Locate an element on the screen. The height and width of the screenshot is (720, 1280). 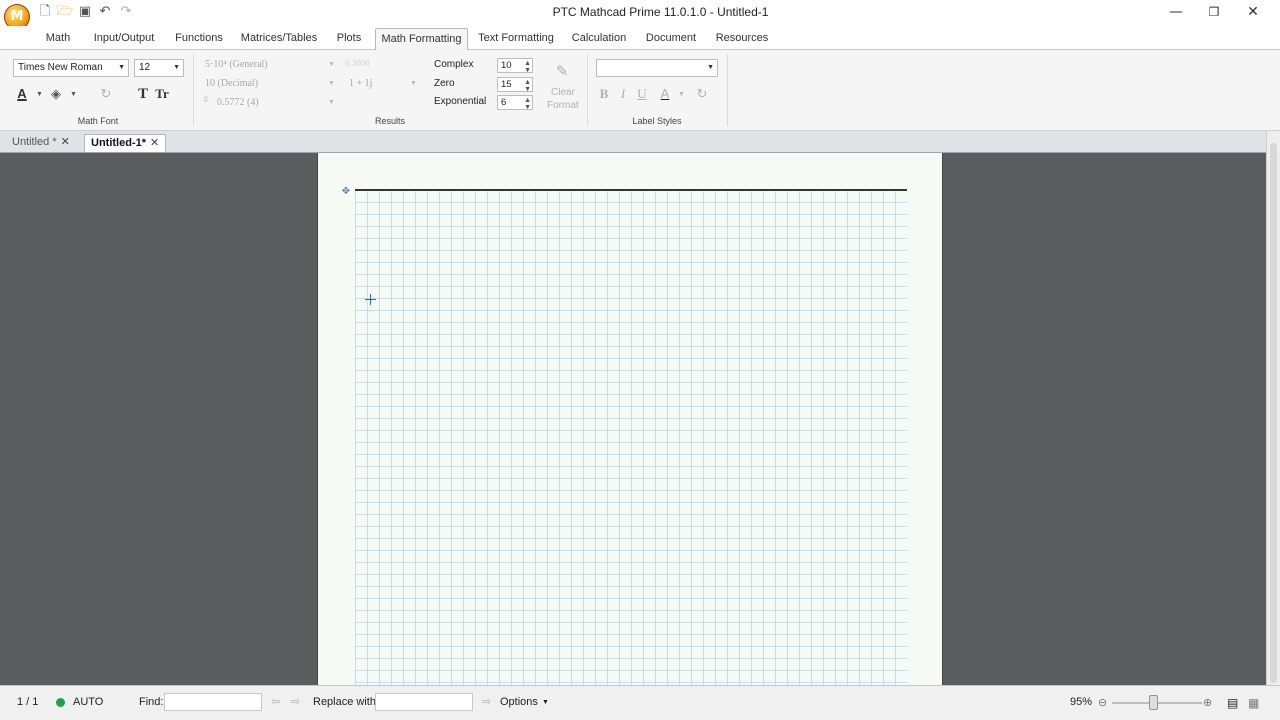
precision-format-selector: 0.5772 (4) is located at coordinates (238, 102).